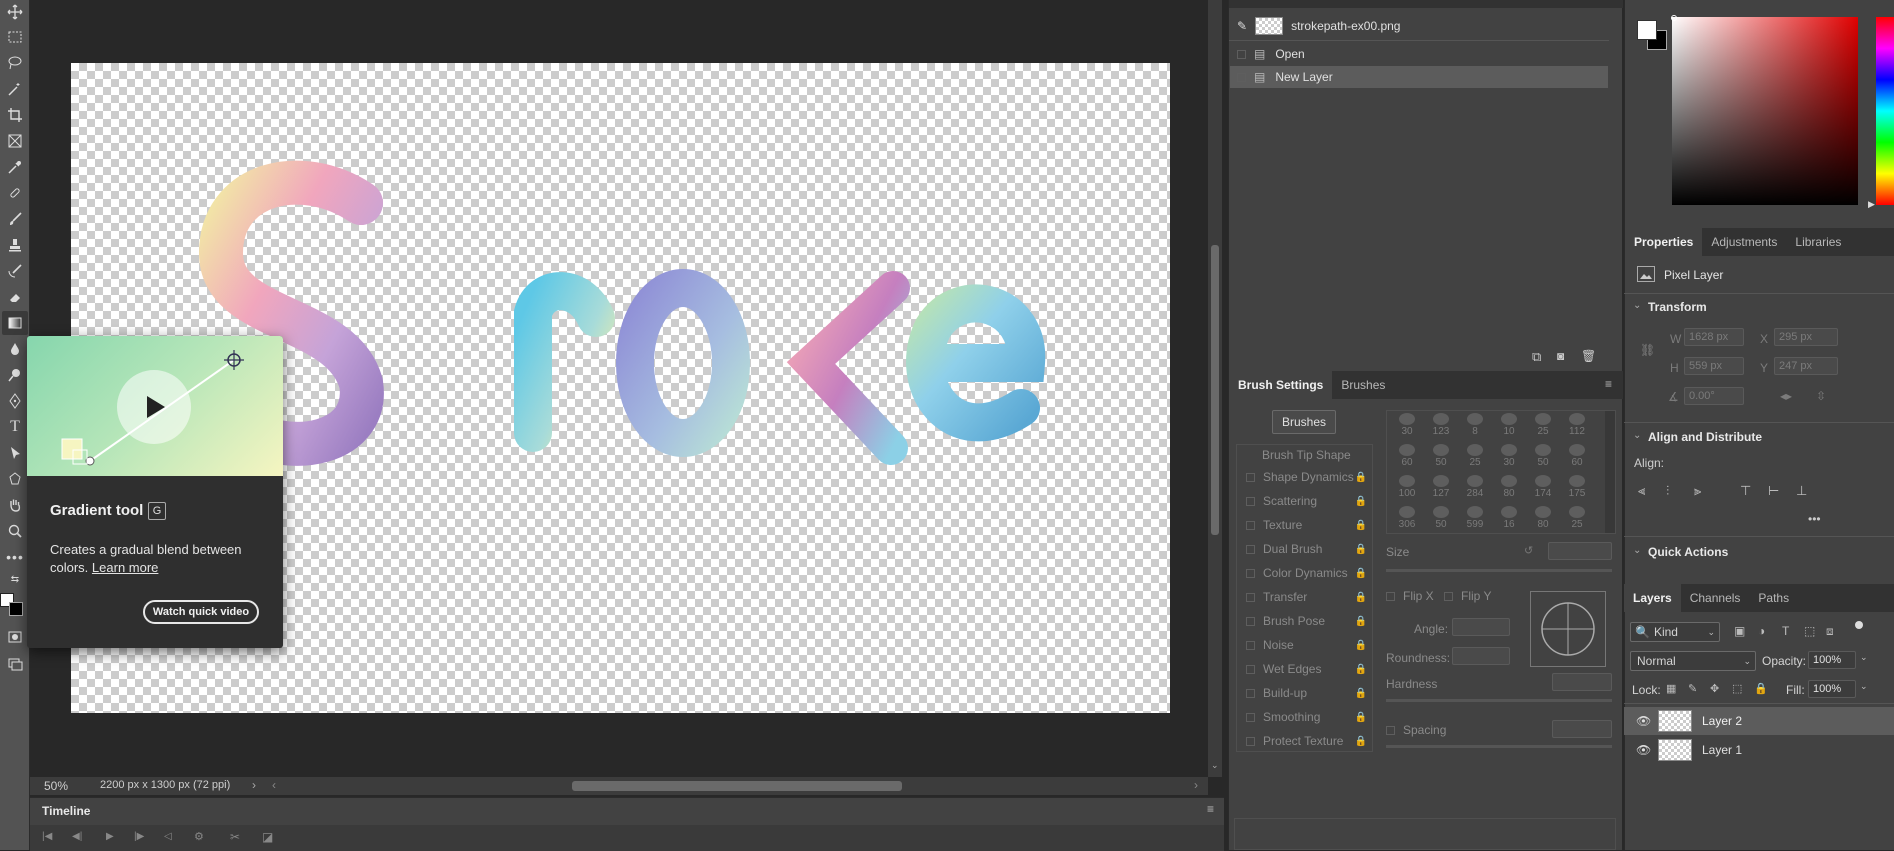  What do you see at coordinates (1475, 518) in the screenshot?
I see `brush-preset: 599` at bounding box center [1475, 518].